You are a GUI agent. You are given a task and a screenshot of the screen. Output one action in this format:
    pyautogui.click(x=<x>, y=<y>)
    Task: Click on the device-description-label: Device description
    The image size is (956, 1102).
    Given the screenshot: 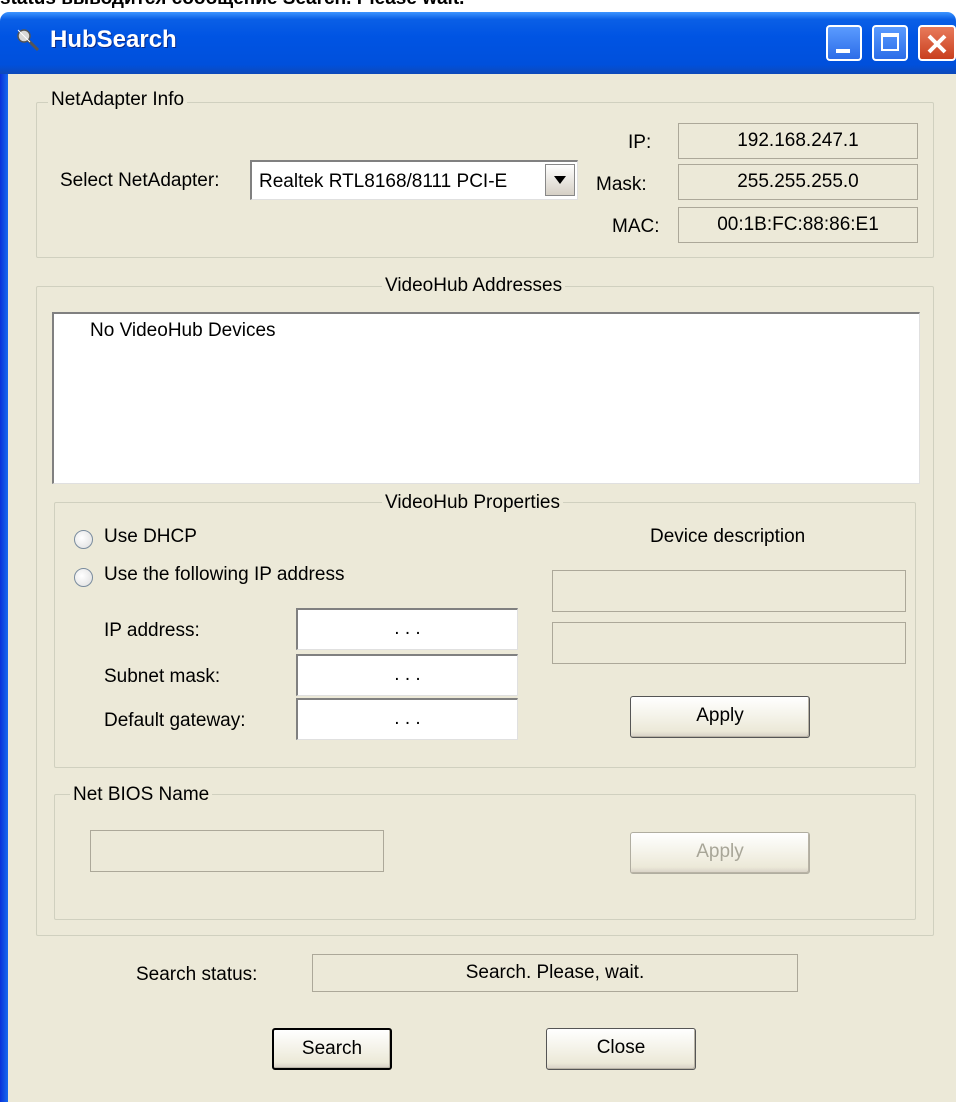 What is the action you would take?
    pyautogui.click(x=728, y=536)
    